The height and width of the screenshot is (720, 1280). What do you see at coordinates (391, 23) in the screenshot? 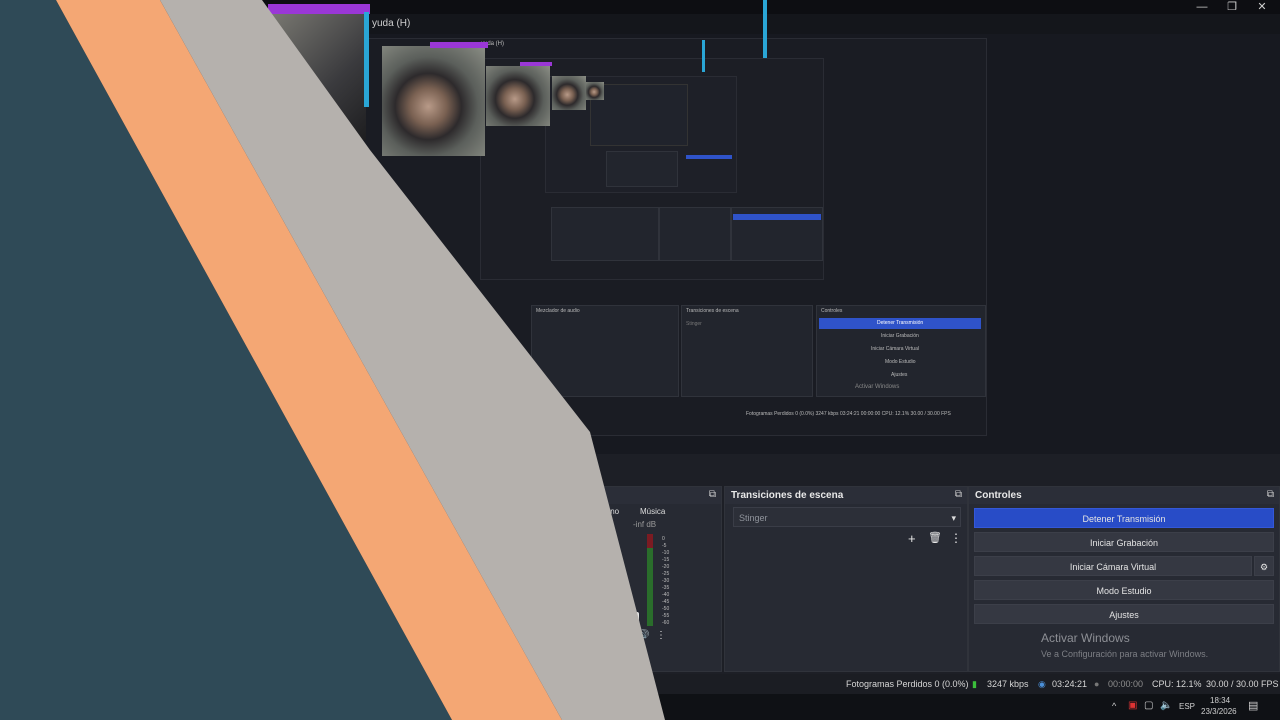
I see `menu-help: yuda (H)` at bounding box center [391, 23].